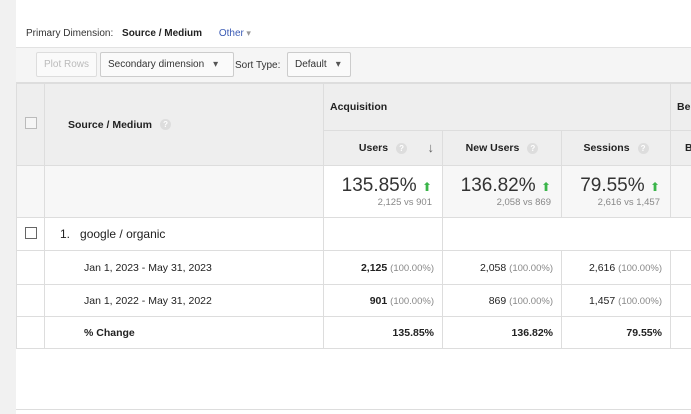  Describe the element at coordinates (616, 332) in the screenshot. I see `sessions-change: 79.55%` at that location.